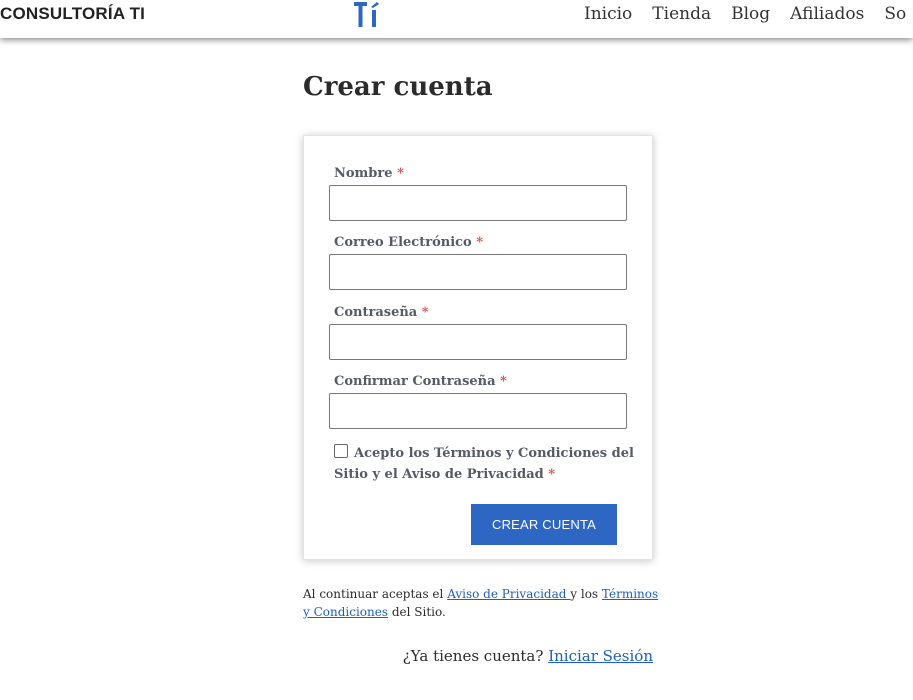 The image size is (913, 700). What do you see at coordinates (478, 272) in the screenshot?
I see `email-input` at bounding box center [478, 272].